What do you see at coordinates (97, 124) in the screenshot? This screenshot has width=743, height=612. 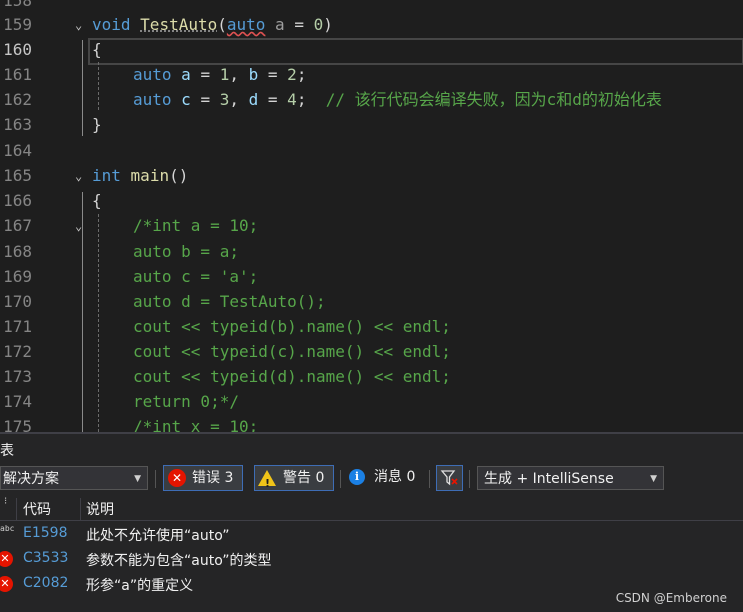 I see `code-text: }` at bounding box center [97, 124].